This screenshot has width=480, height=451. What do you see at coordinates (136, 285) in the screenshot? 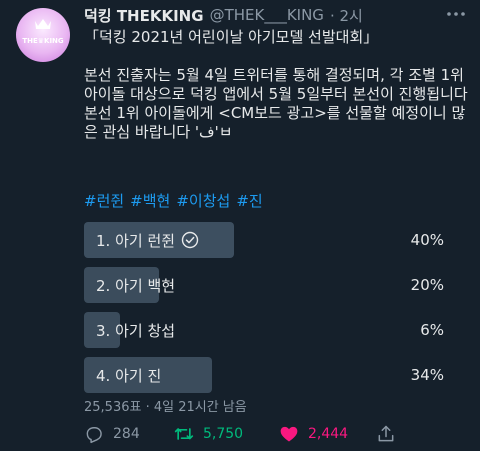
I see `poll-option-label: 2. 아기 백현` at bounding box center [136, 285].